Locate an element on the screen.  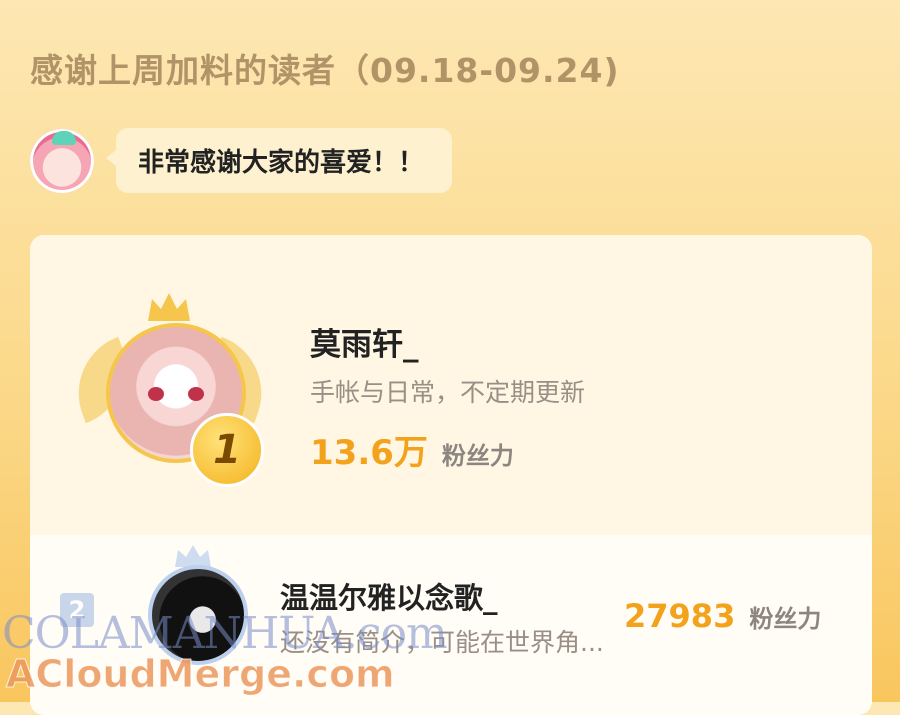
page-title: 感谢上周加料的读者（09.18-09.24) is located at coordinates (325, 70).